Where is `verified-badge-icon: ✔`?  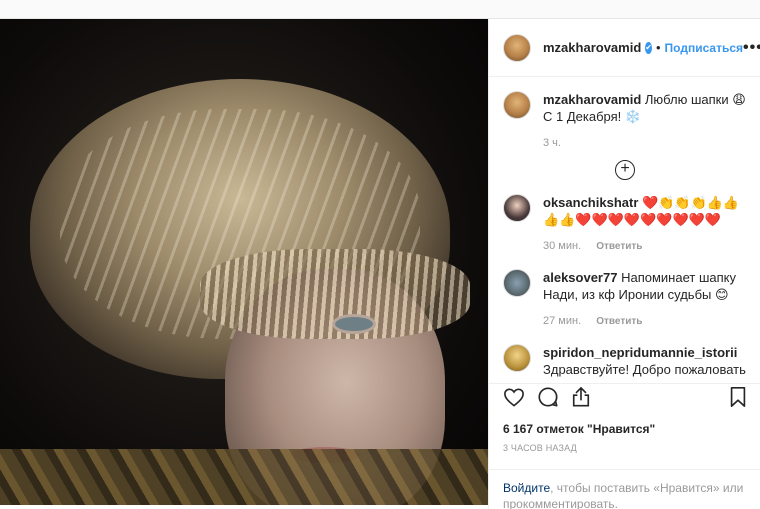
verified-badge-icon: ✔ is located at coordinates (648, 47).